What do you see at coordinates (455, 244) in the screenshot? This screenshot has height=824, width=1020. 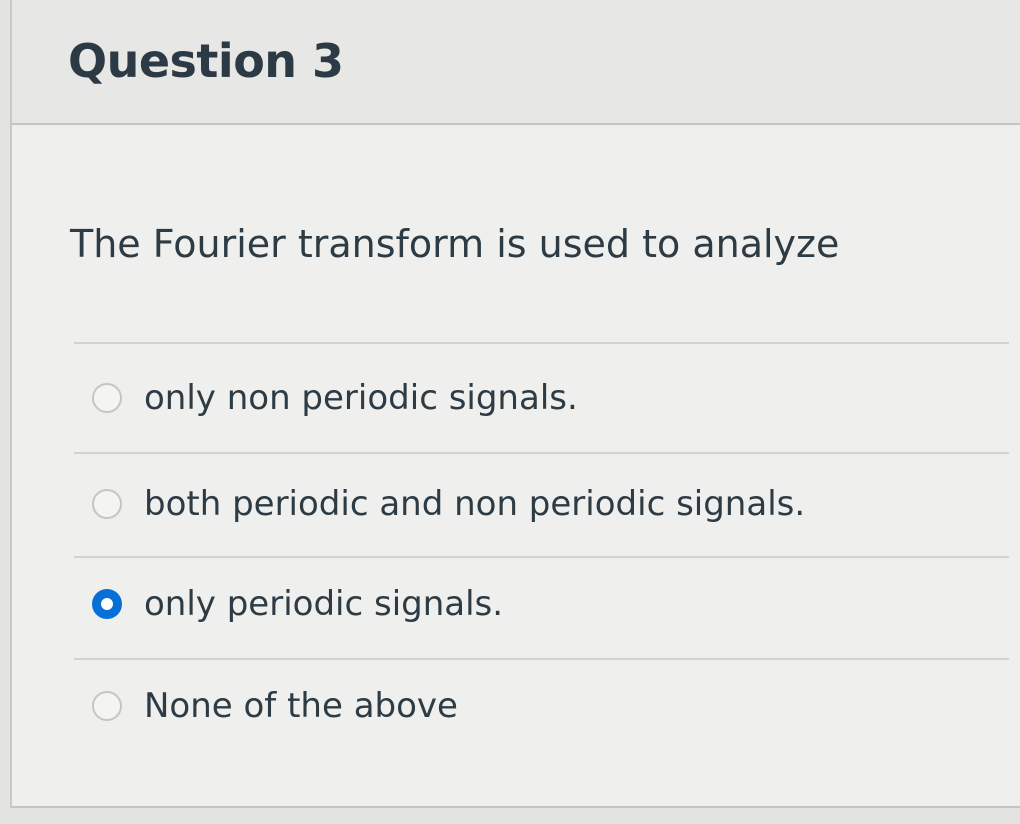 I see `question-prompt: The Fourier transform is used to analyze` at bounding box center [455, 244].